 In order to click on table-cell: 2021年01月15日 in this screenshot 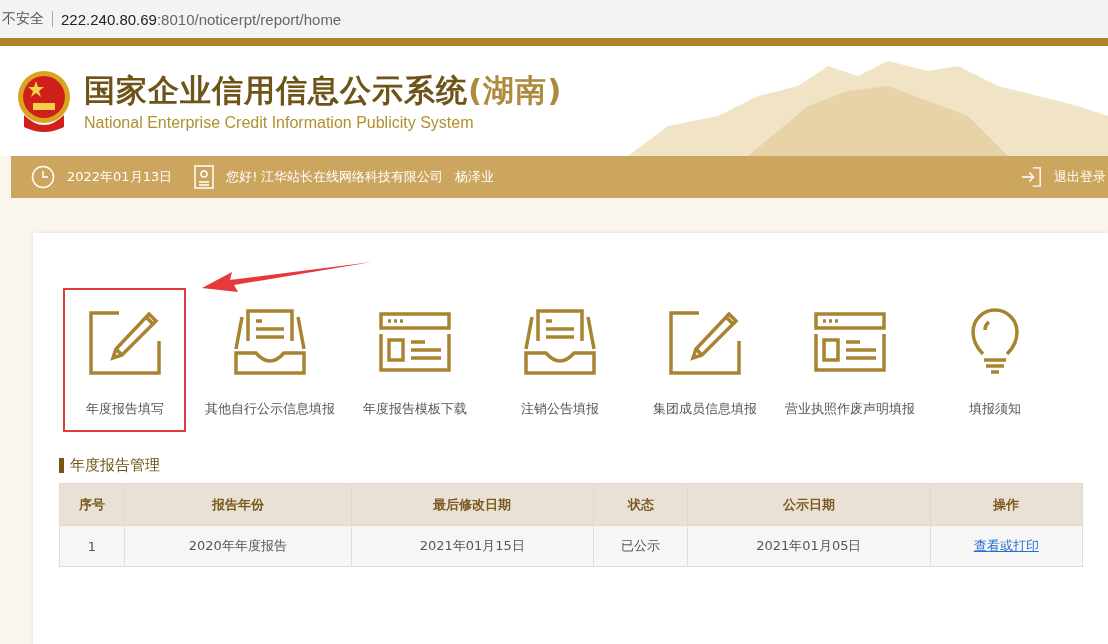, I will do `click(472, 546)`.